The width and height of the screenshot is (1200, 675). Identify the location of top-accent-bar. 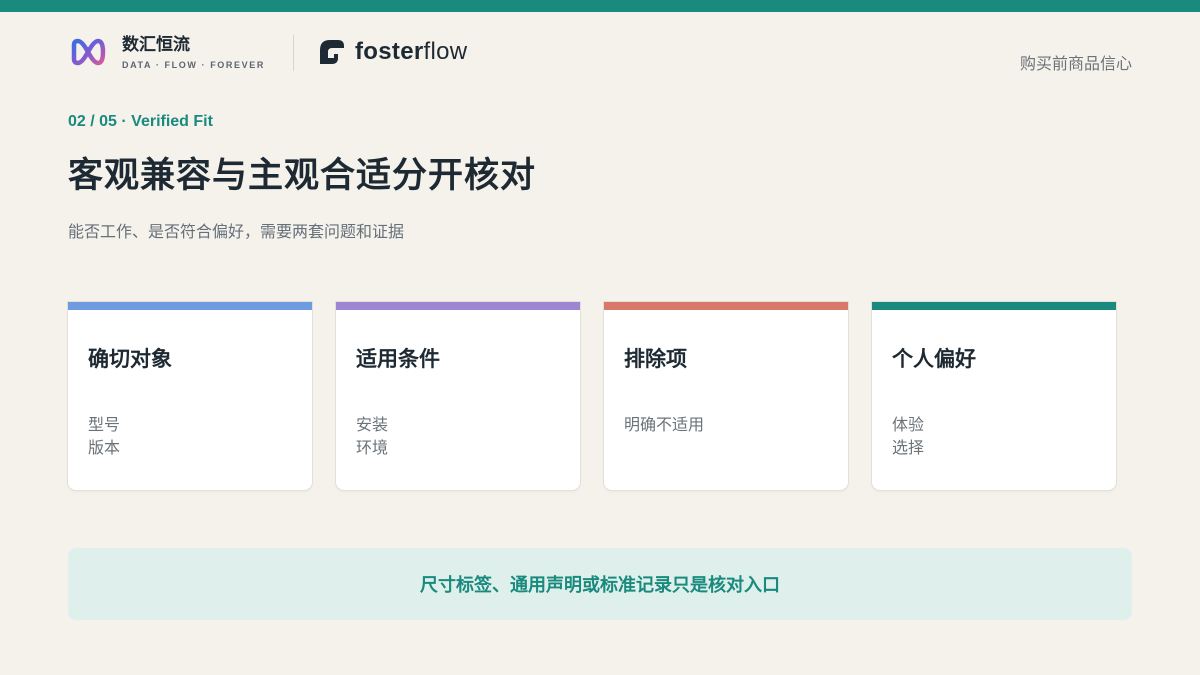
(600, 6).